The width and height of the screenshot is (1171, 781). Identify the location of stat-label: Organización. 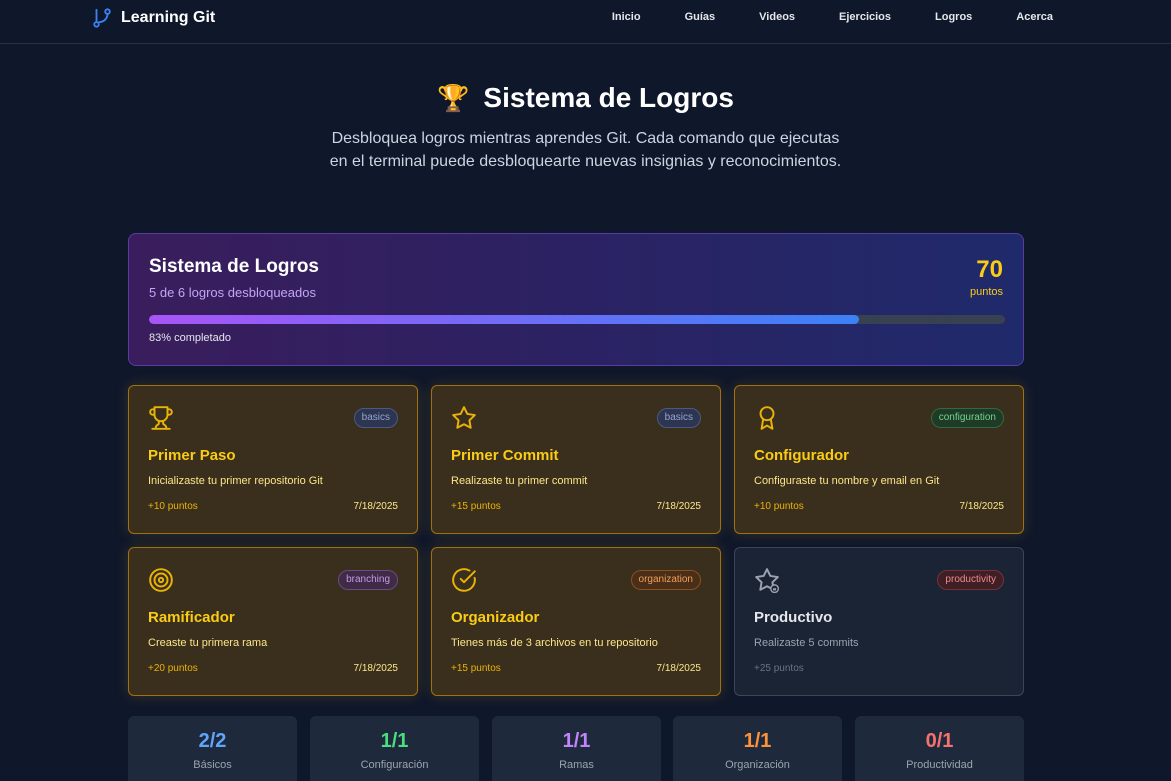
(757, 765).